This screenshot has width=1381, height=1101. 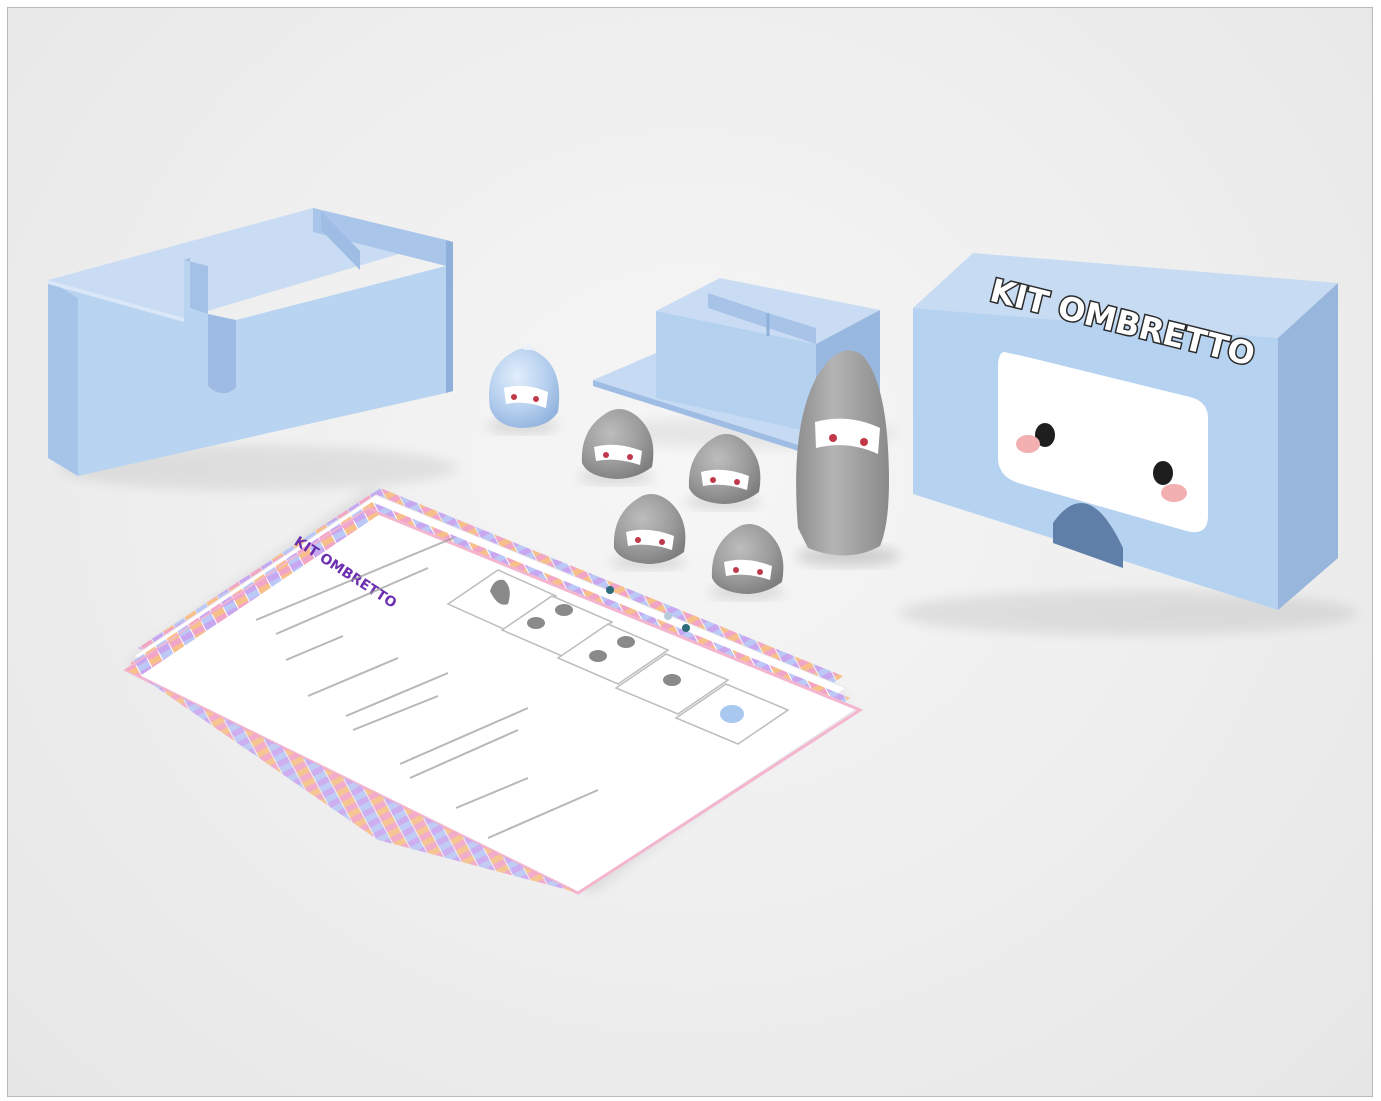 I want to click on eye-icon, so click(x=1163, y=473).